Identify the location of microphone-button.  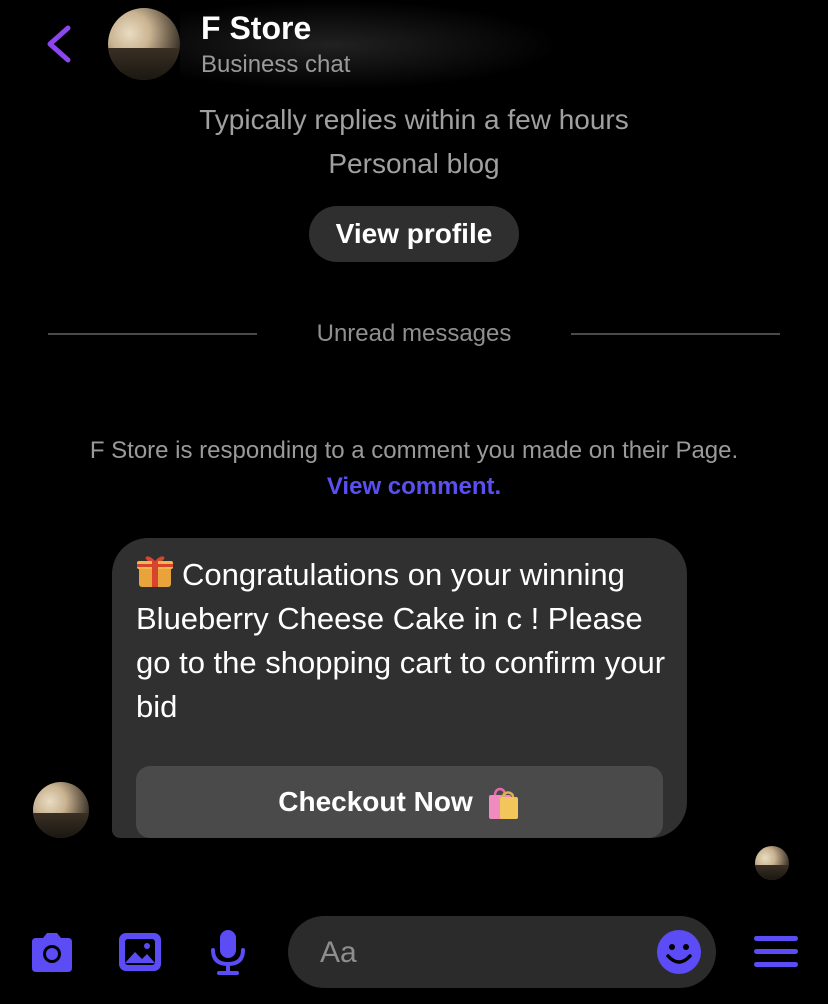
(228, 952).